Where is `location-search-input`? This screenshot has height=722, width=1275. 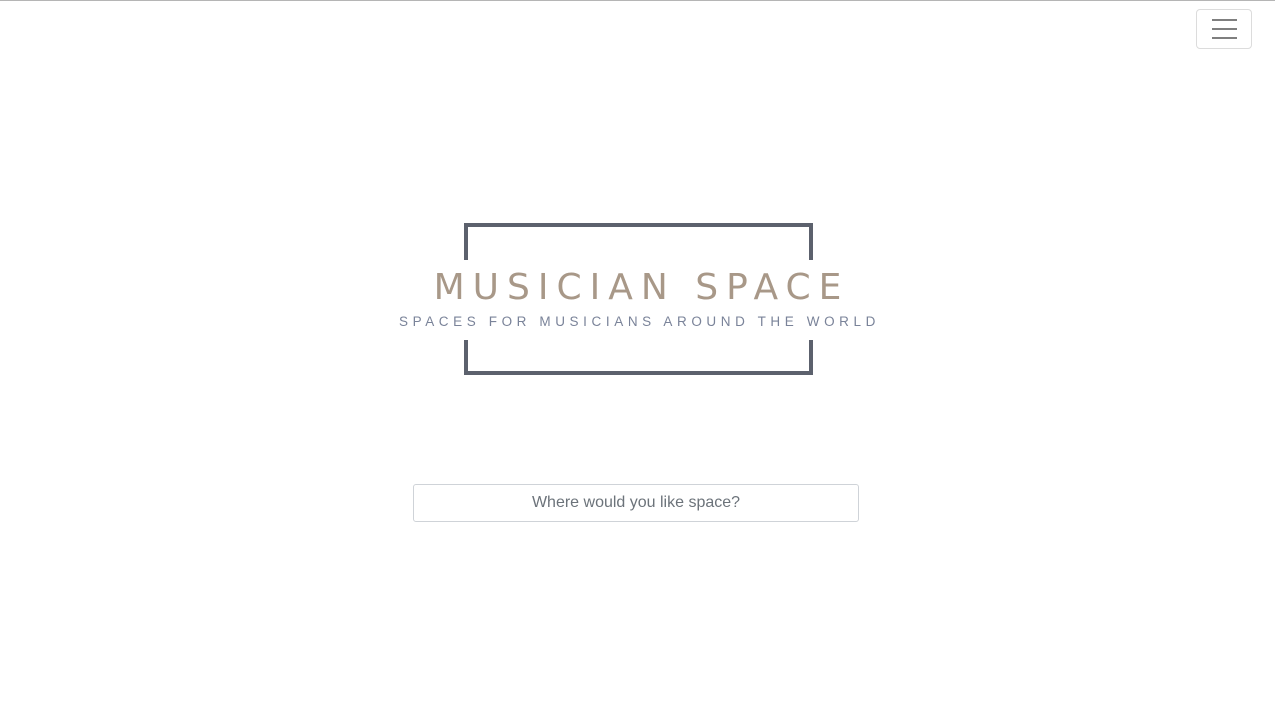 location-search-input is located at coordinates (636, 503).